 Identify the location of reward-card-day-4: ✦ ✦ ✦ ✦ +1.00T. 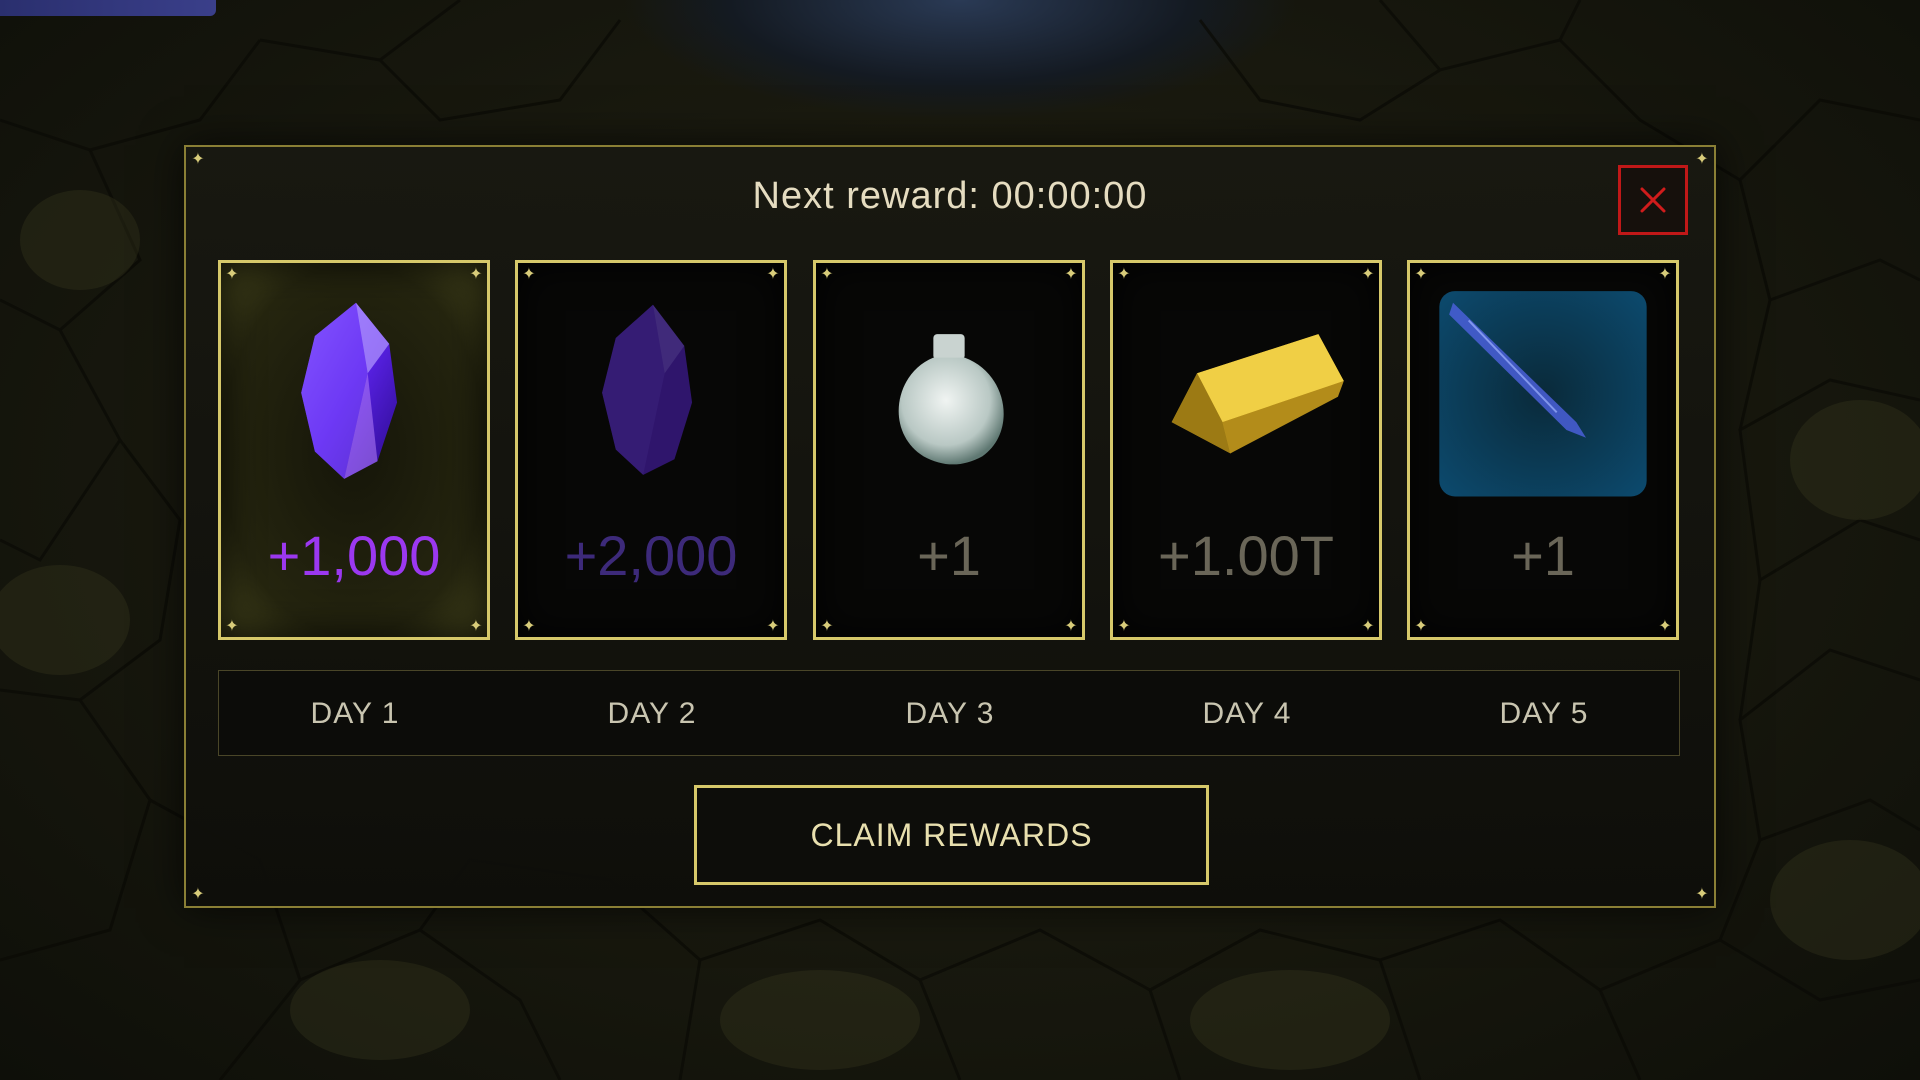
(1246, 450).